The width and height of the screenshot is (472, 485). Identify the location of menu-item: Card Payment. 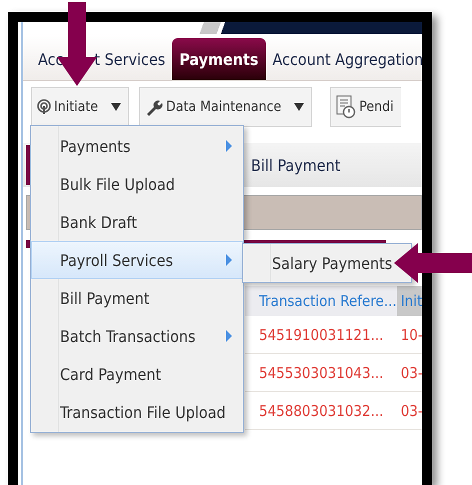
(137, 374).